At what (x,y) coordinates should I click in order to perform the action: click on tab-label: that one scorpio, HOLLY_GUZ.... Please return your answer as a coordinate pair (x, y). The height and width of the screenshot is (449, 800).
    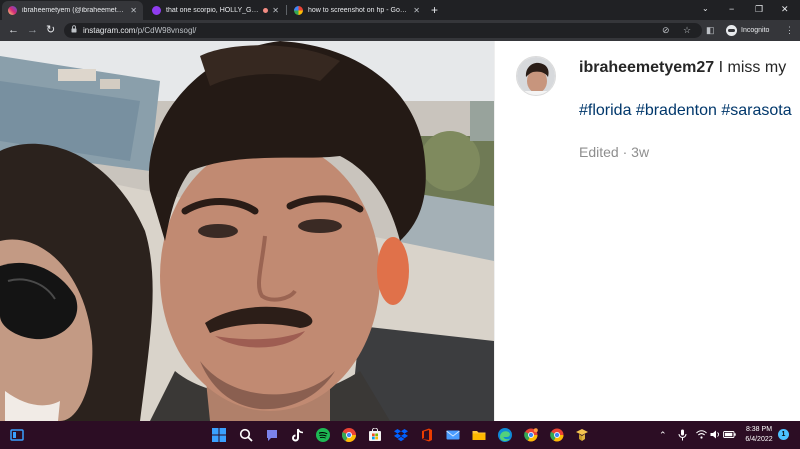
    Looking at the image, I should click on (213, 10).